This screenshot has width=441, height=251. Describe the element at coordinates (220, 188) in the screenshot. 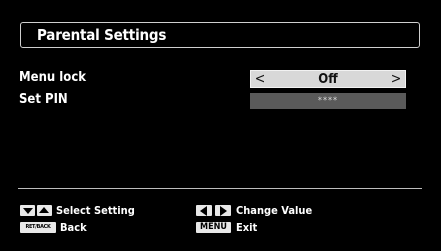

I see `footer-divider` at that location.